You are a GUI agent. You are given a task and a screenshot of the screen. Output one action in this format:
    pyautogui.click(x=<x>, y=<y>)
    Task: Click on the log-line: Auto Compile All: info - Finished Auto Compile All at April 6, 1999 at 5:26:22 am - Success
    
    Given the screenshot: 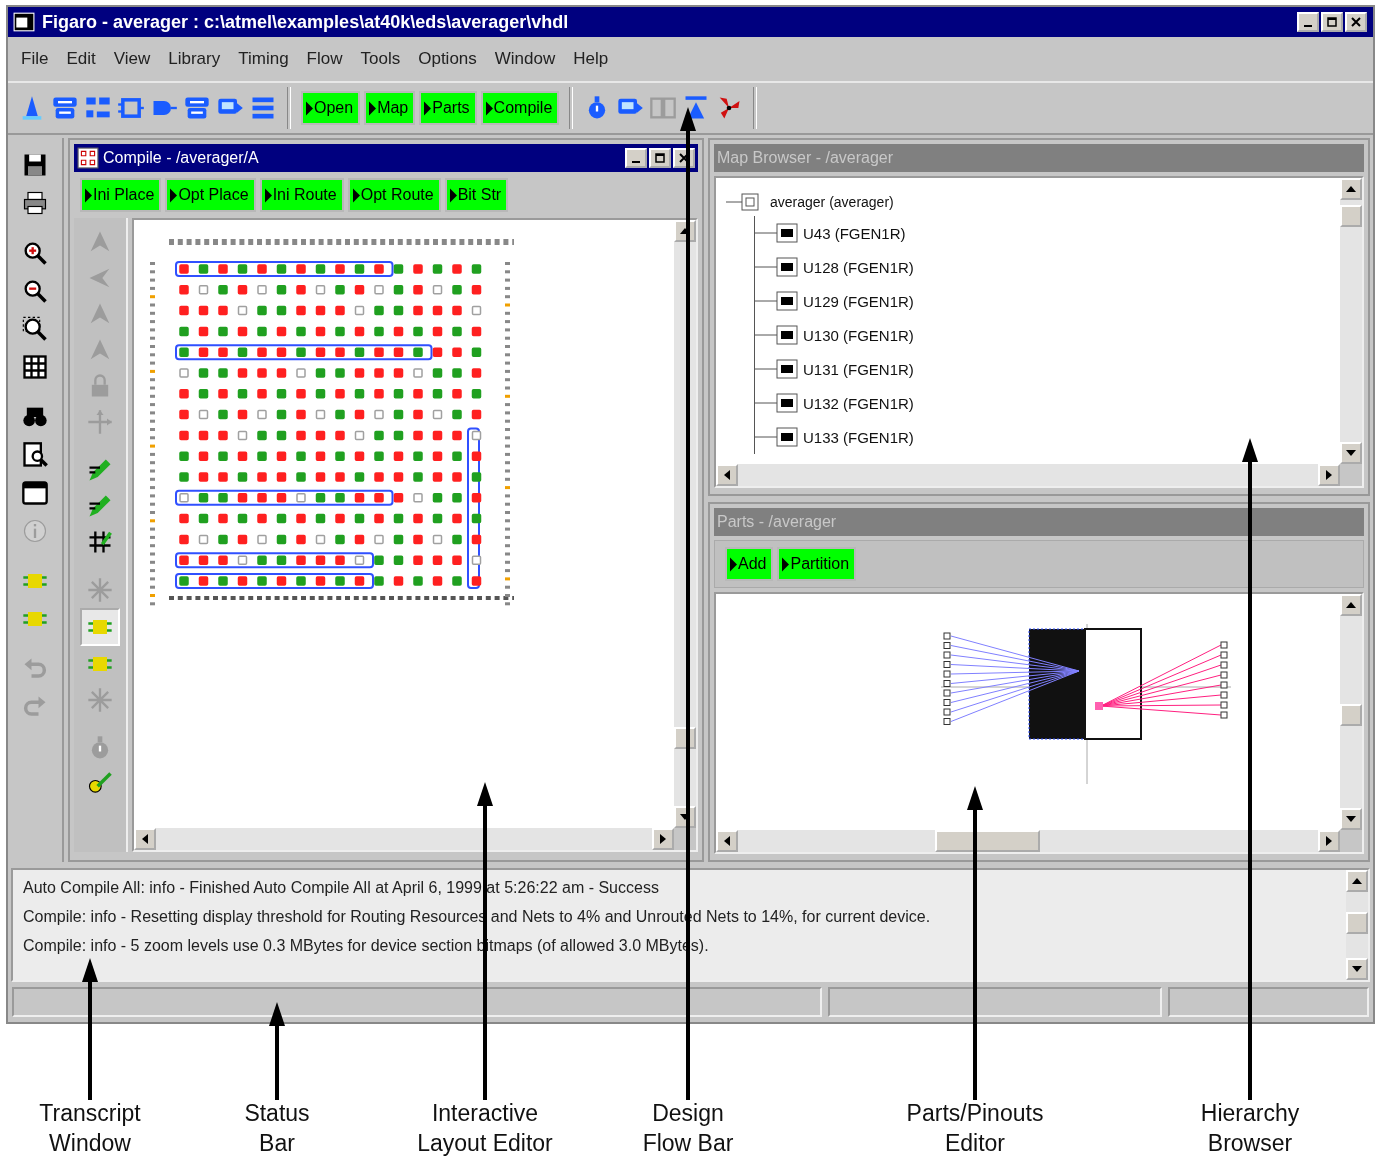 What is the action you would take?
    pyautogui.click(x=341, y=888)
    